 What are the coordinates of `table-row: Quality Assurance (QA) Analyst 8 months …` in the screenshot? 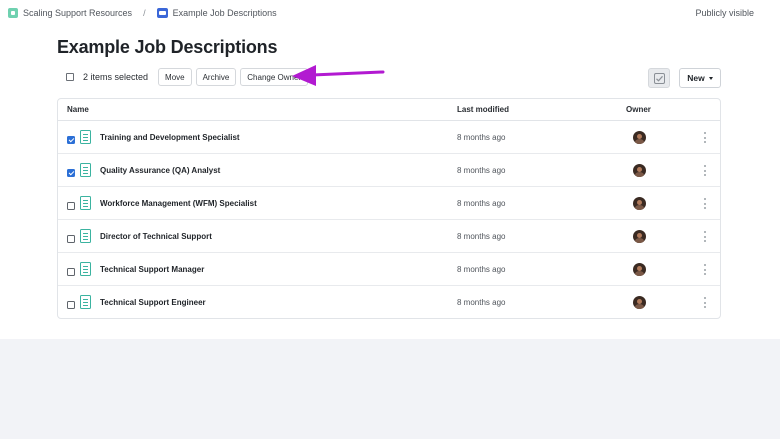 It's located at (389, 170).